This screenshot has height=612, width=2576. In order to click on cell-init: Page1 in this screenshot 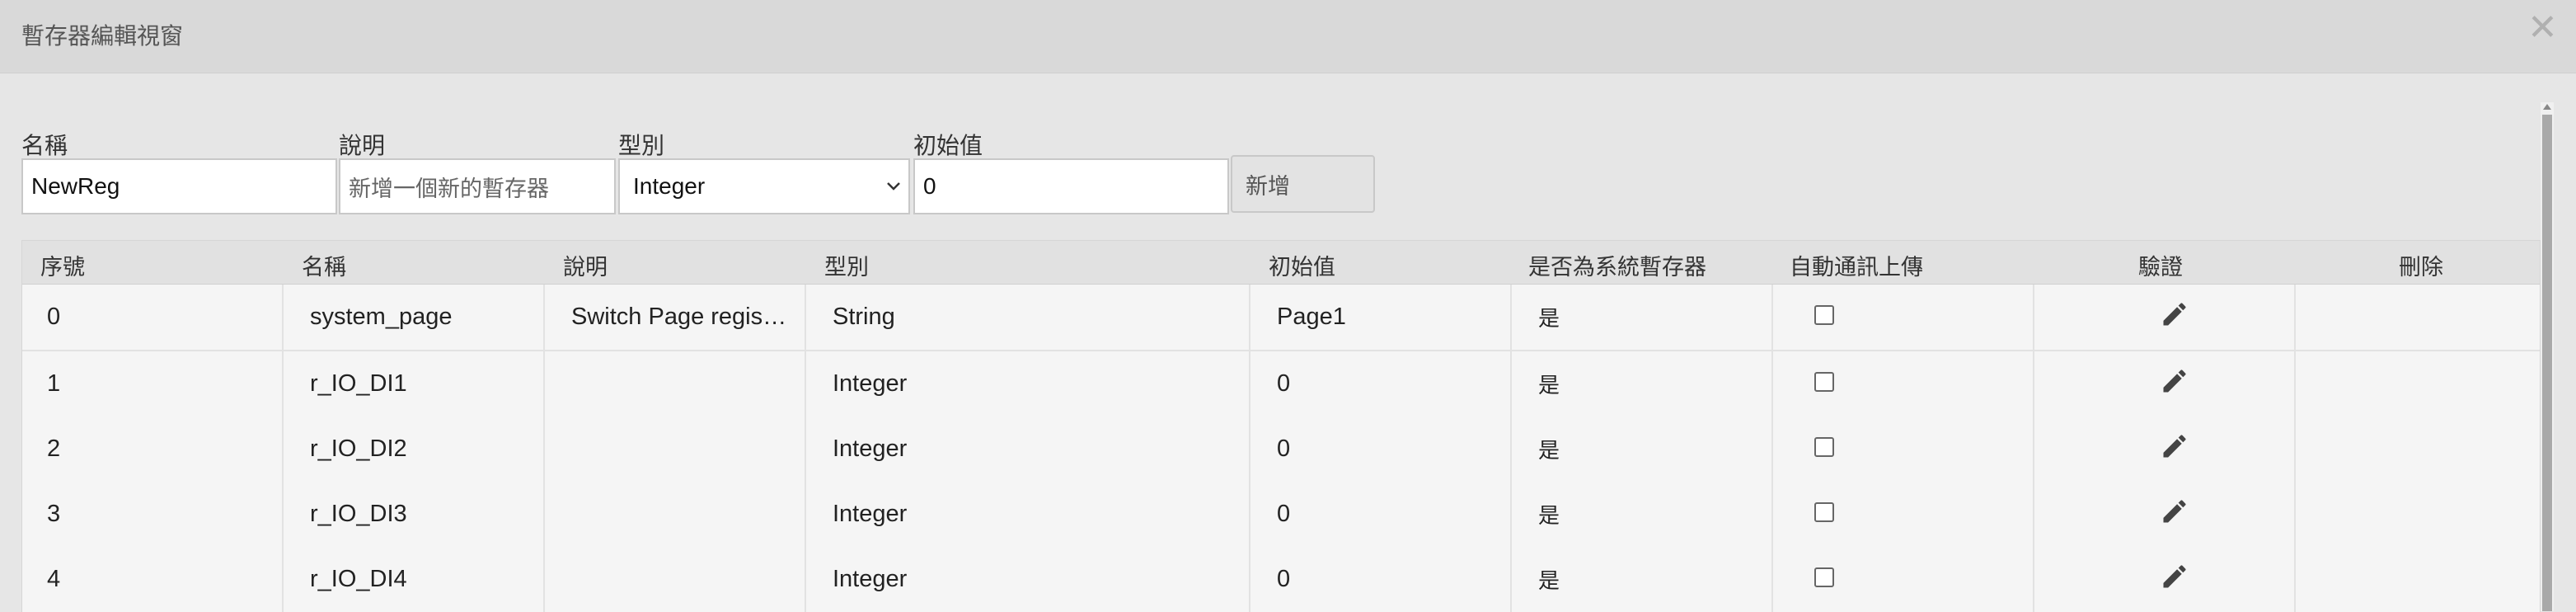, I will do `click(1381, 317)`.